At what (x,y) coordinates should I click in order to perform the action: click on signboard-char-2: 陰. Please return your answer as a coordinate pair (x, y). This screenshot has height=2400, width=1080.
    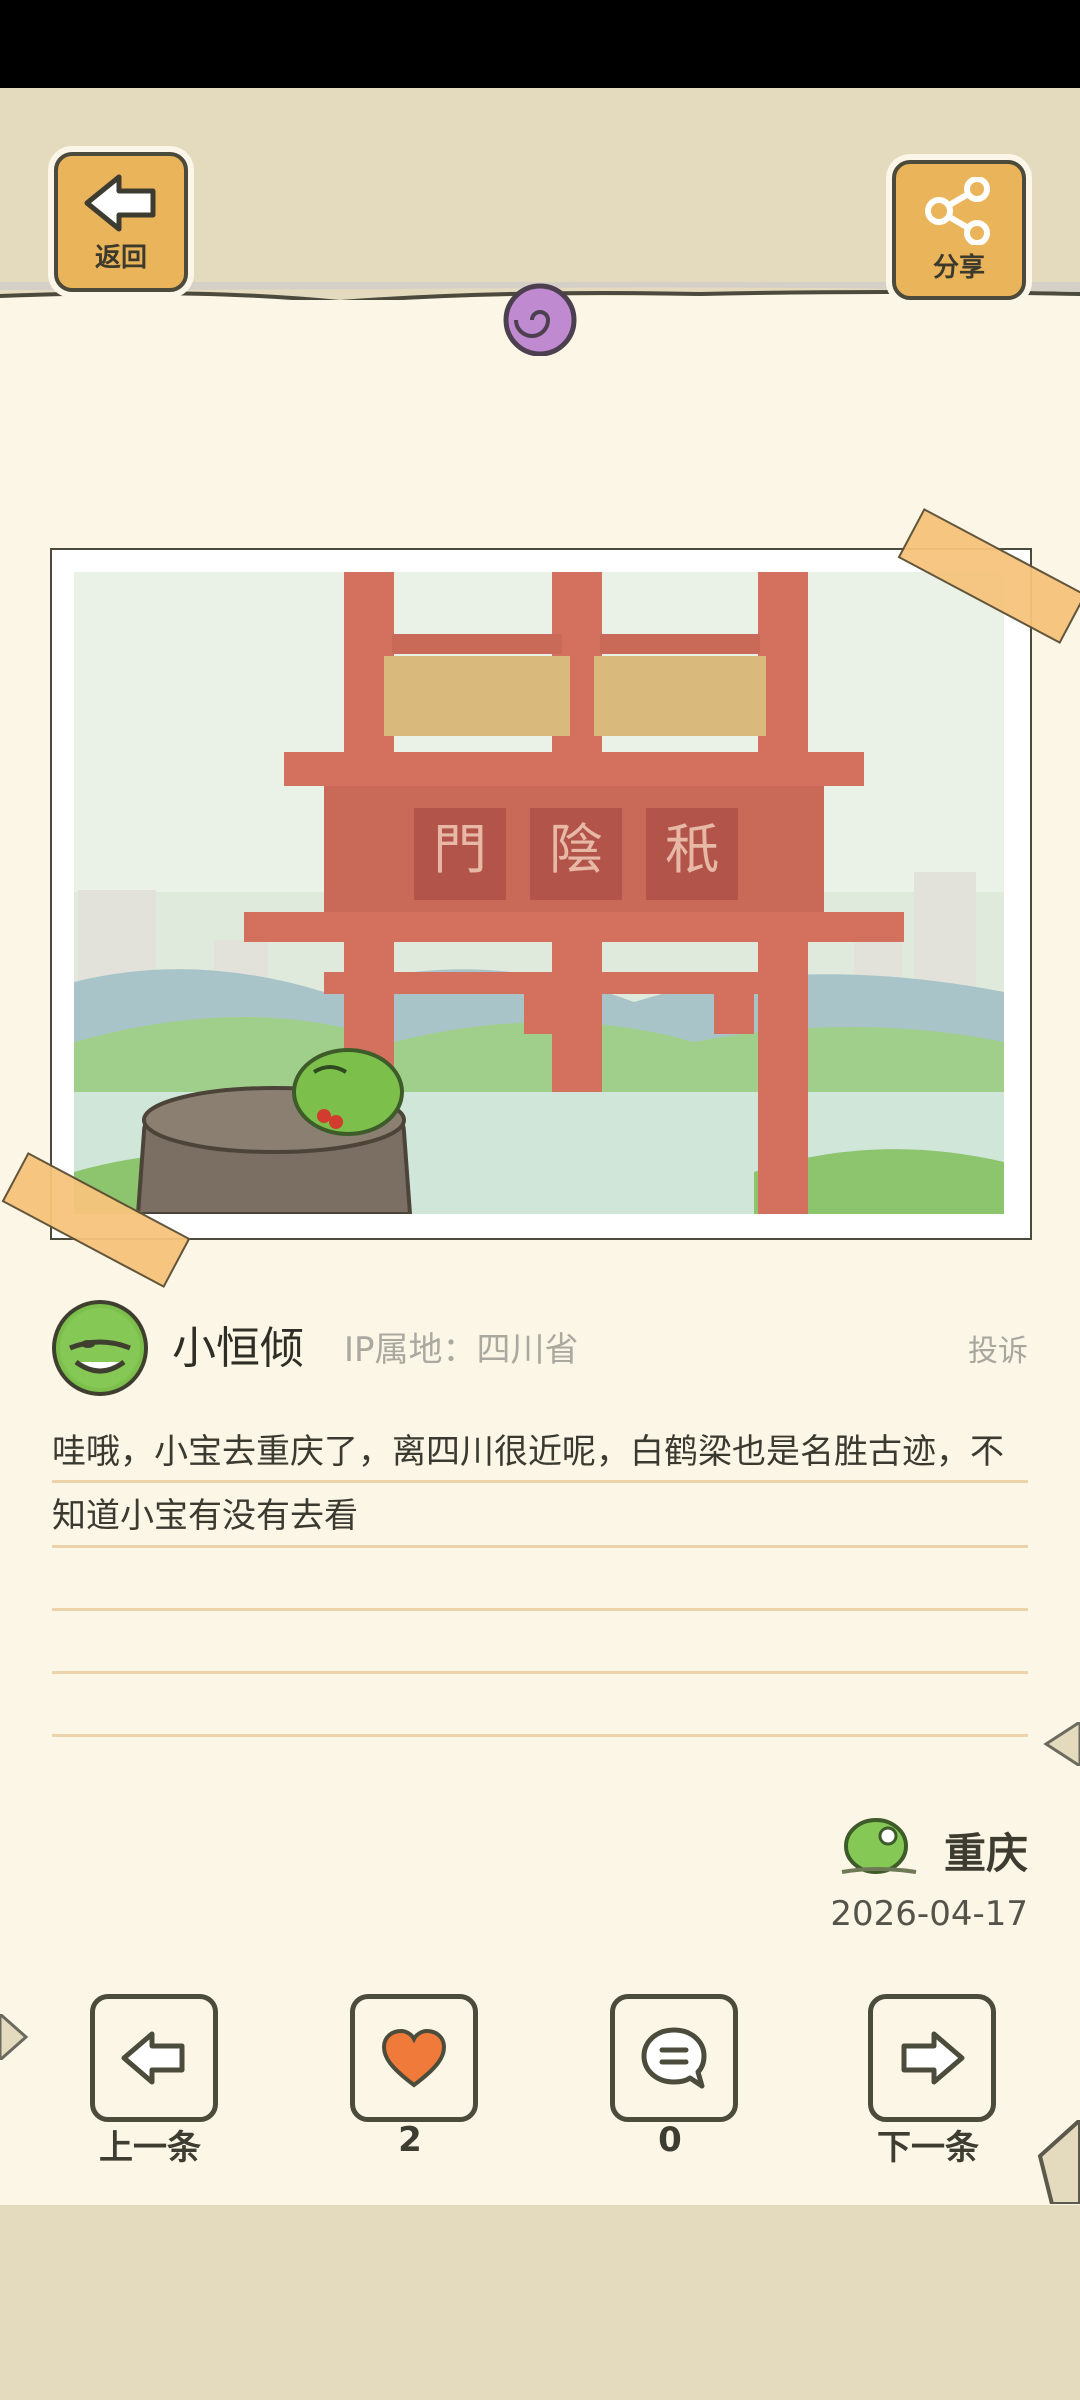
    Looking at the image, I should click on (576, 849).